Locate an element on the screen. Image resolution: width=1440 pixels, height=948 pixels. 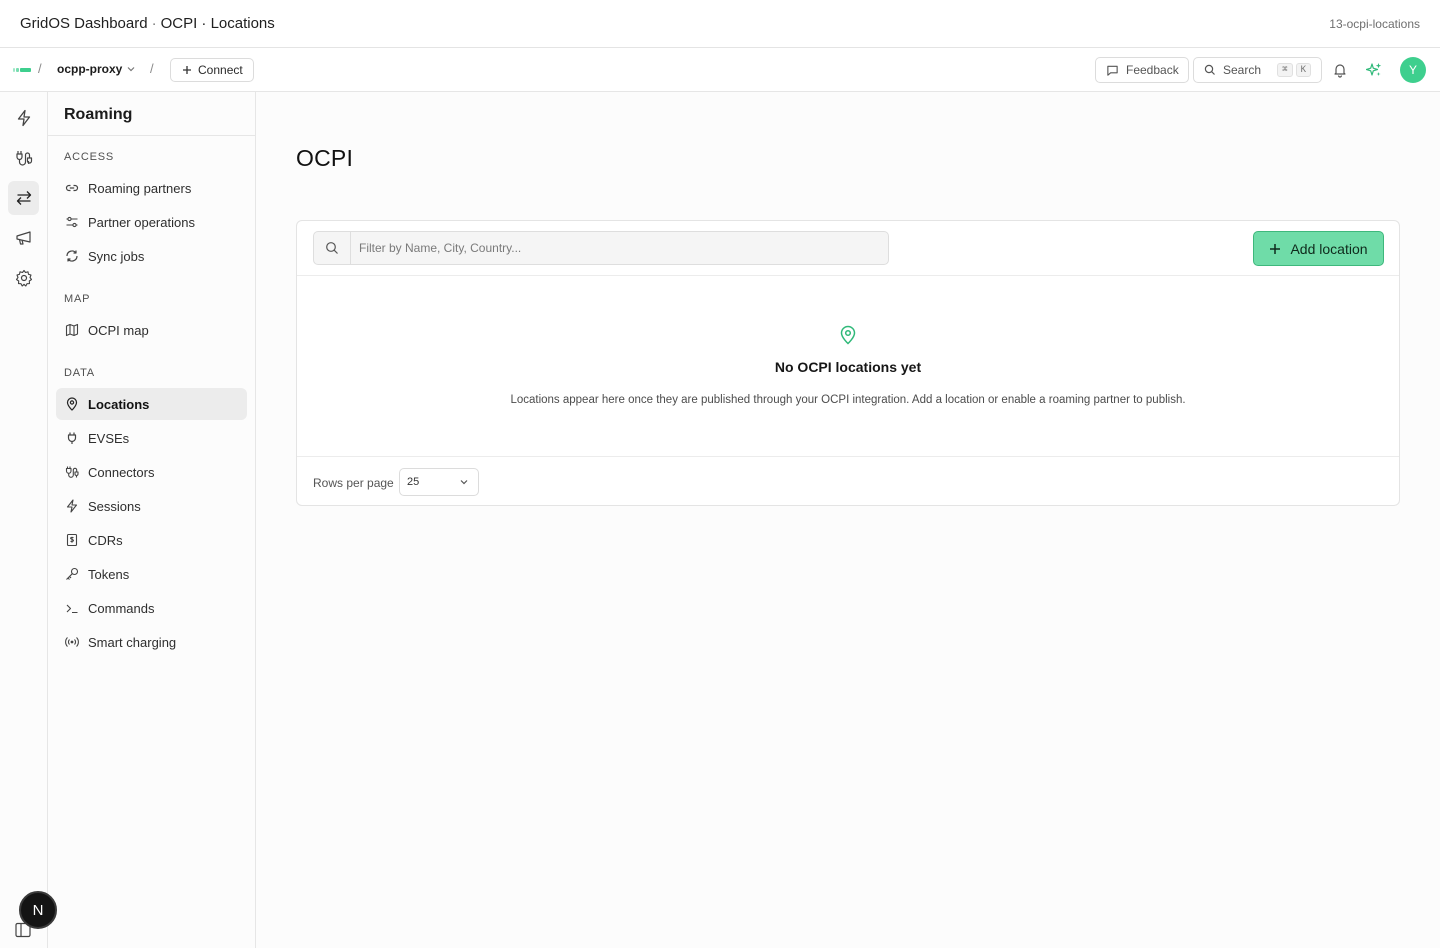
signal-icon is located at coordinates (72, 642).